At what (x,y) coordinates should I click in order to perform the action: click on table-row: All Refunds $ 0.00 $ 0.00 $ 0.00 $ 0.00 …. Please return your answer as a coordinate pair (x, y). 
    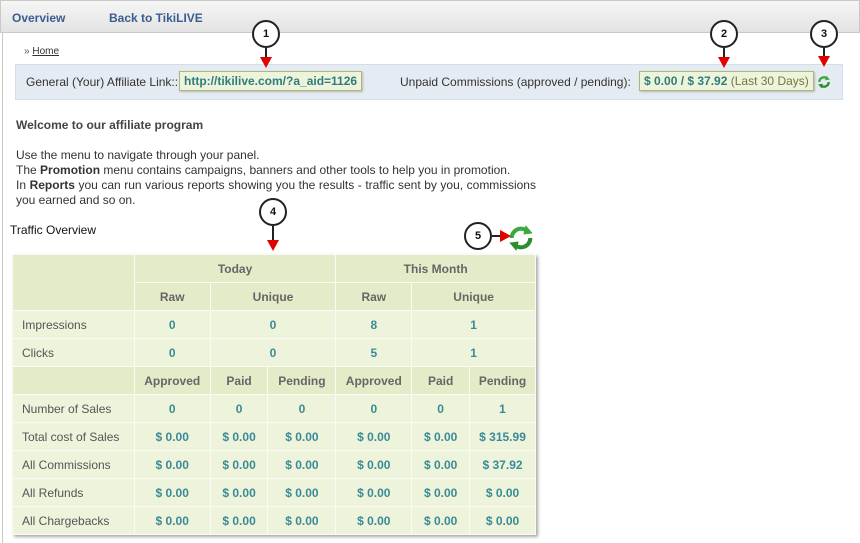
    Looking at the image, I should click on (274, 492).